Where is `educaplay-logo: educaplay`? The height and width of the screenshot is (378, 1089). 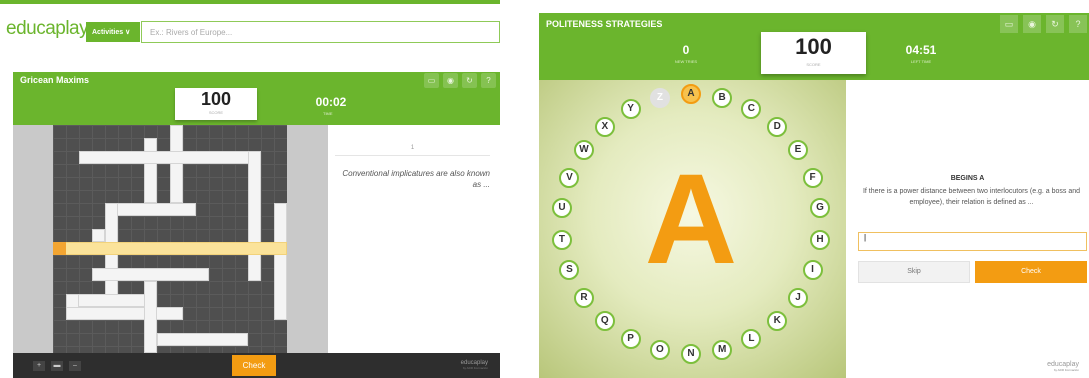
educaplay-logo: educaplay is located at coordinates (47, 29).